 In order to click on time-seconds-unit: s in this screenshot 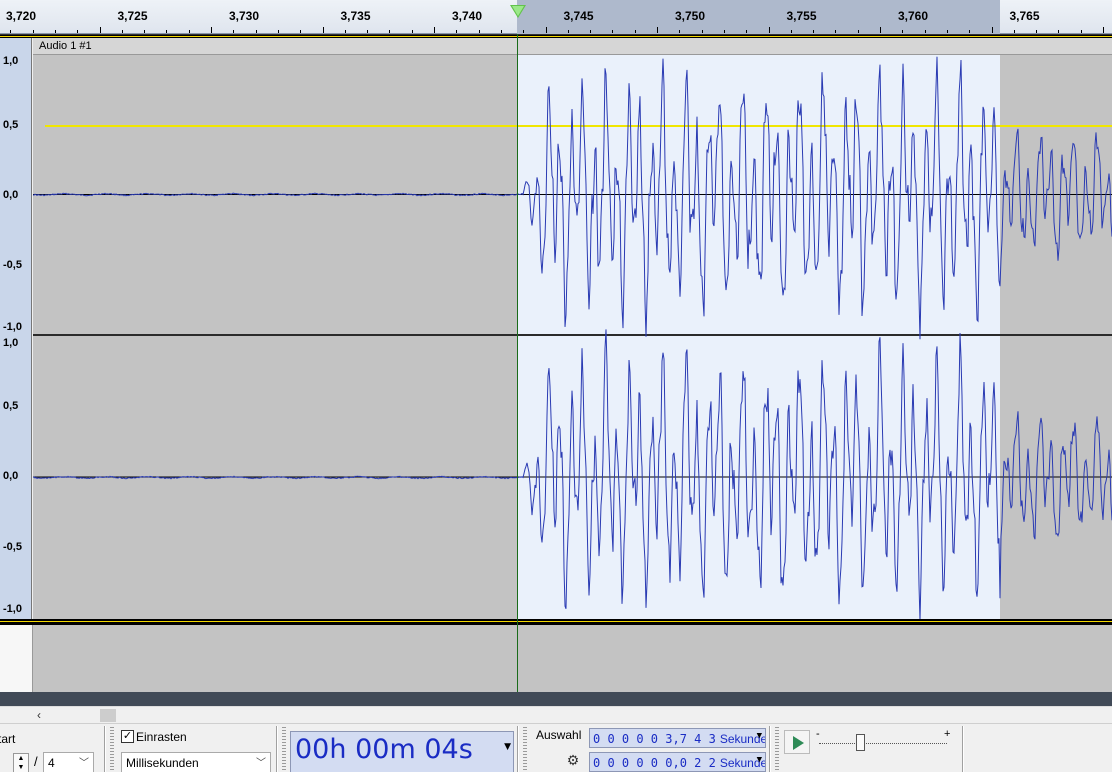, I will do `click(465, 749)`.